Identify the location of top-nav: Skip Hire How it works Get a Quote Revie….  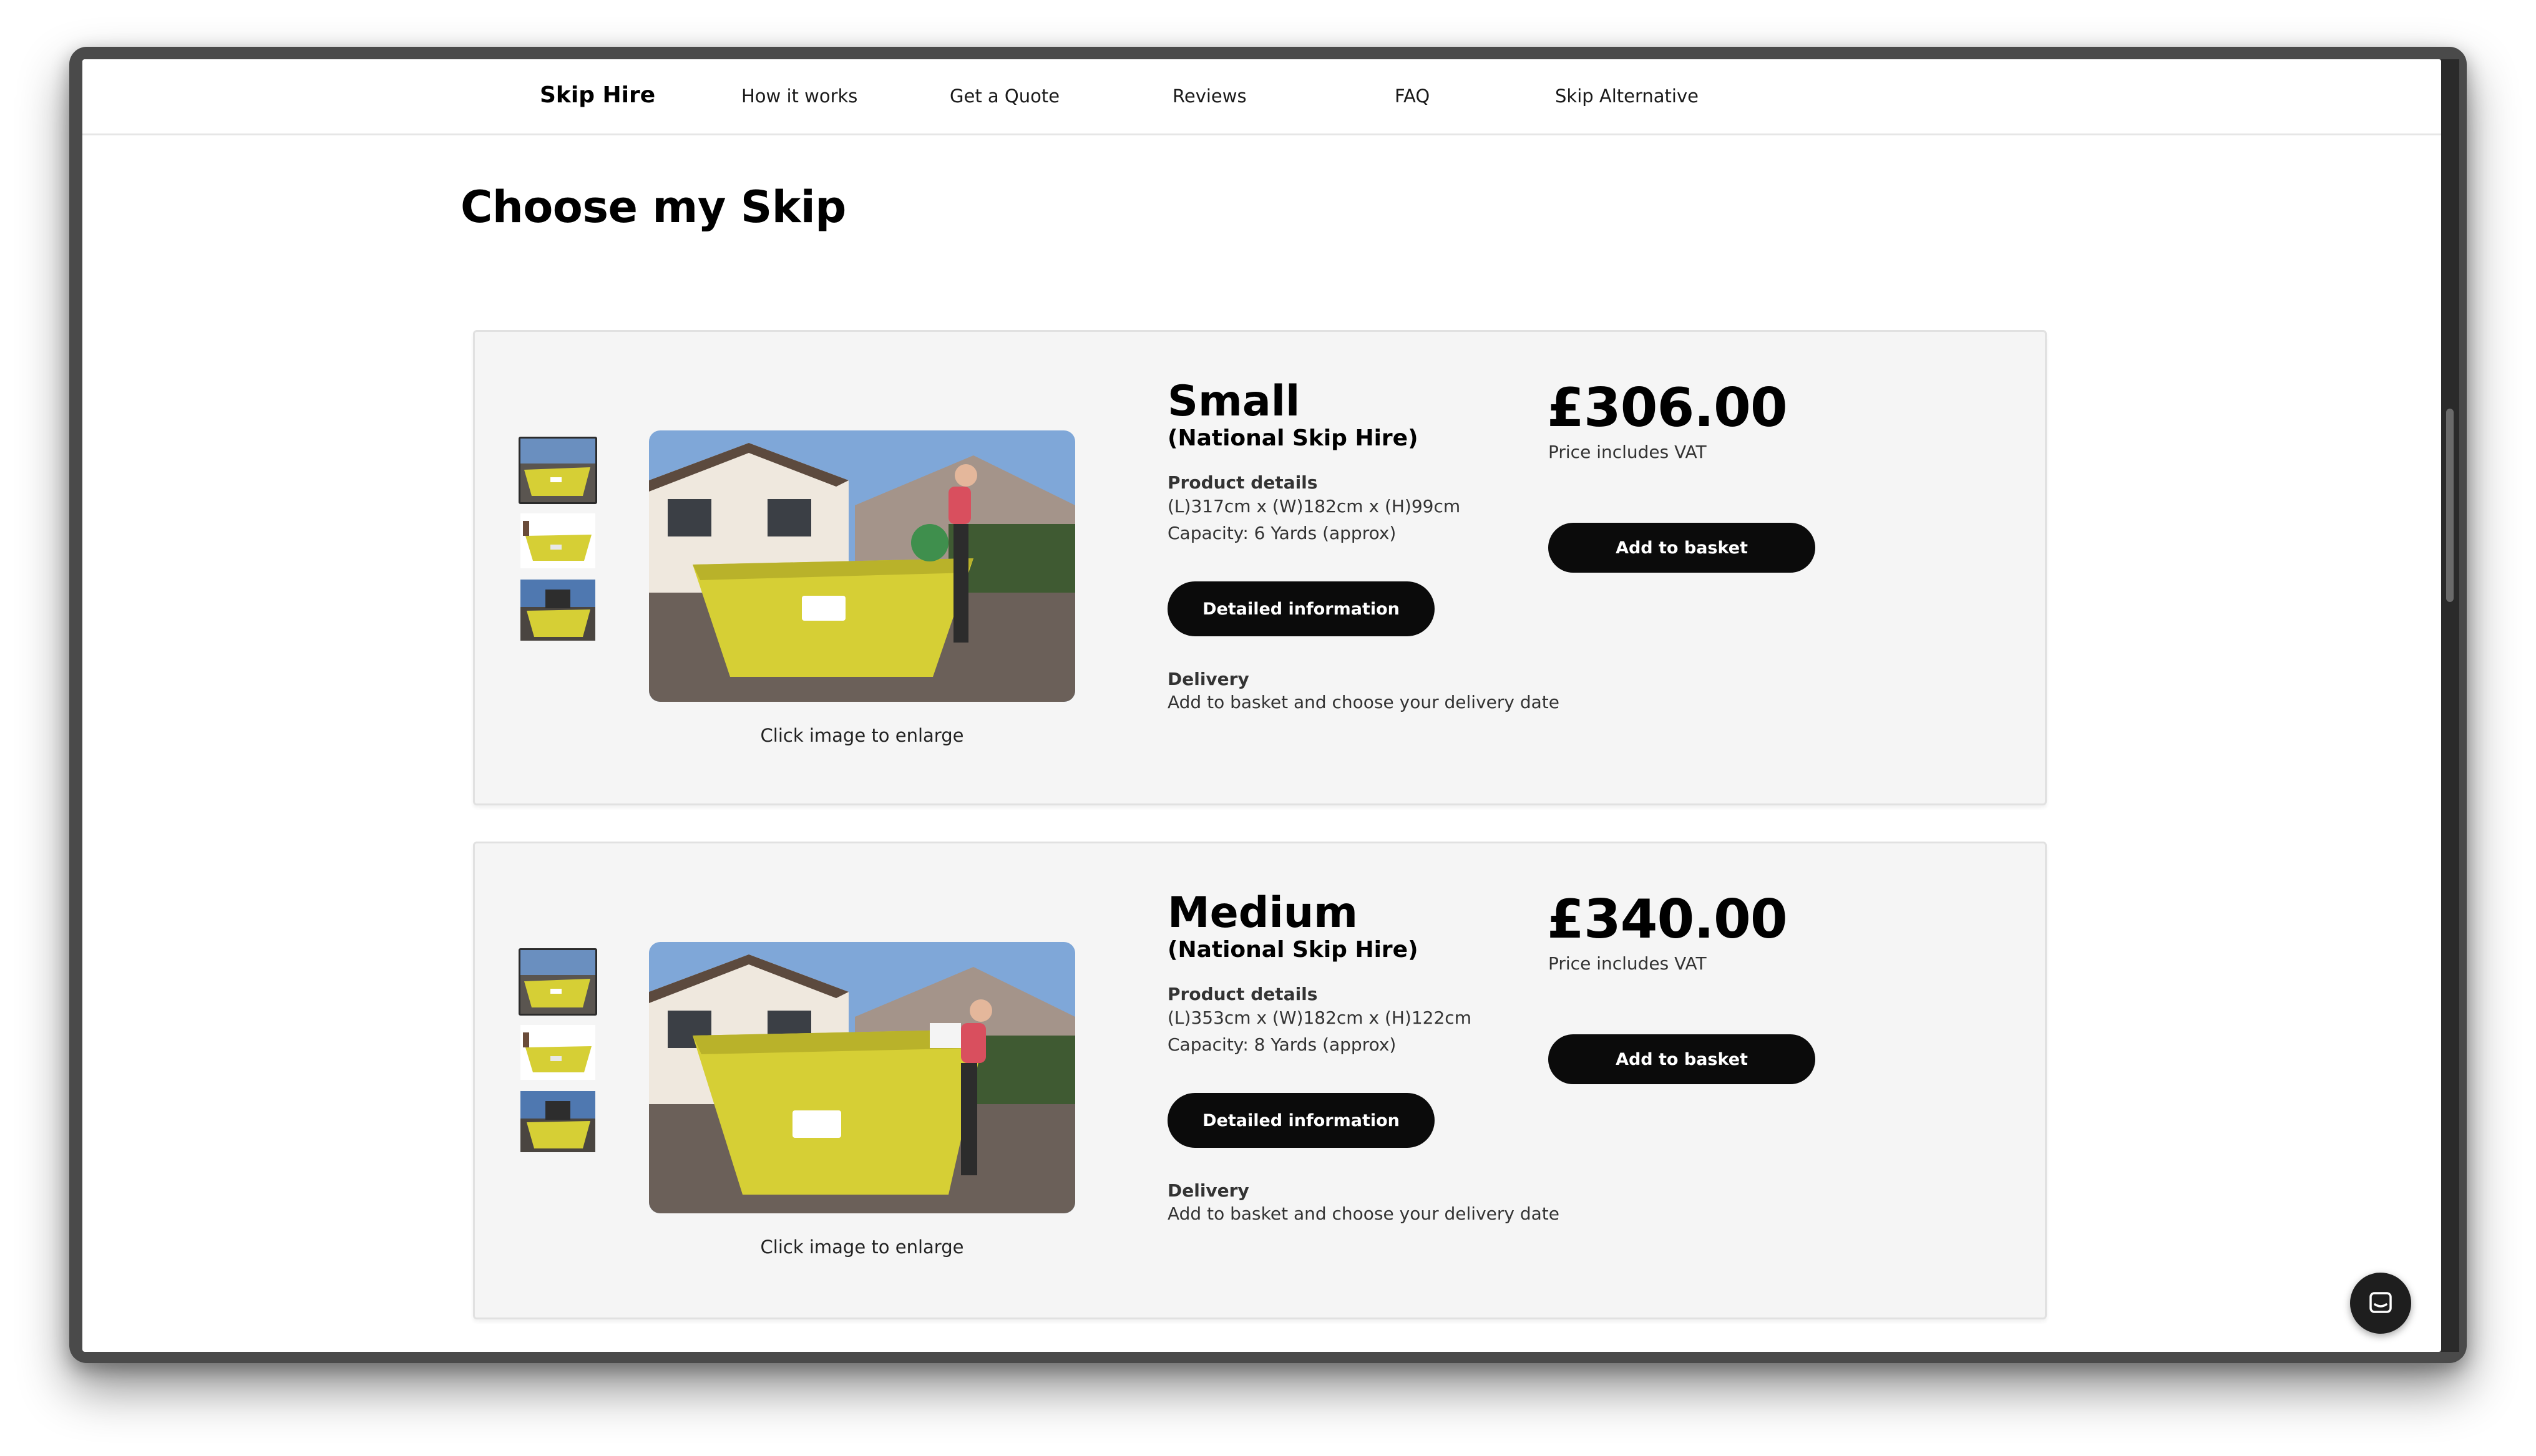
(1261, 97).